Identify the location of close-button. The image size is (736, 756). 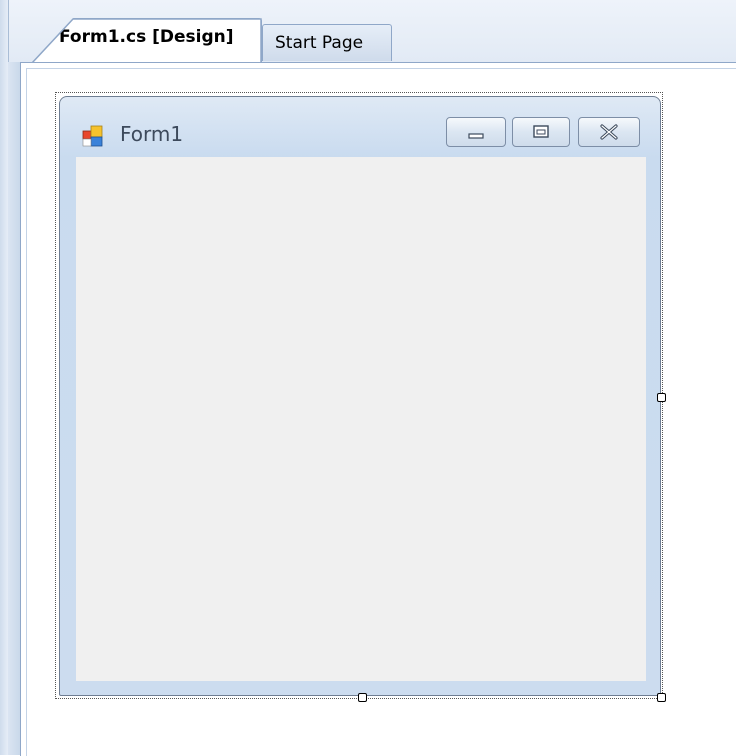
(609, 132).